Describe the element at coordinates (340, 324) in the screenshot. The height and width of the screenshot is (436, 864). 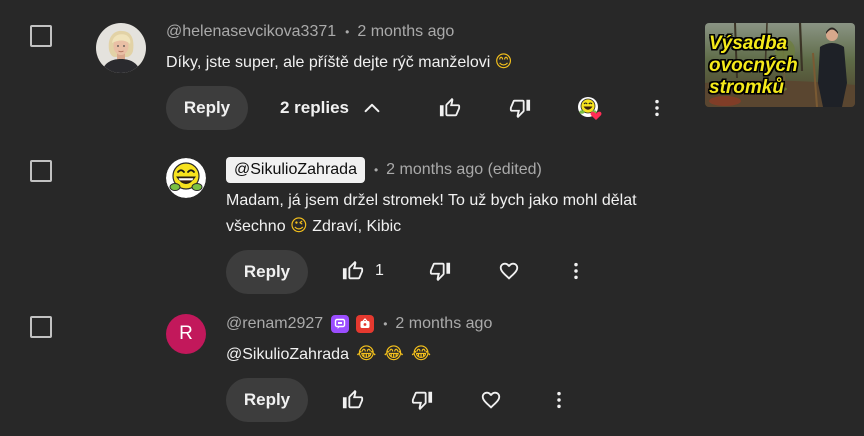
I see `purple-member-badge-icon` at that location.